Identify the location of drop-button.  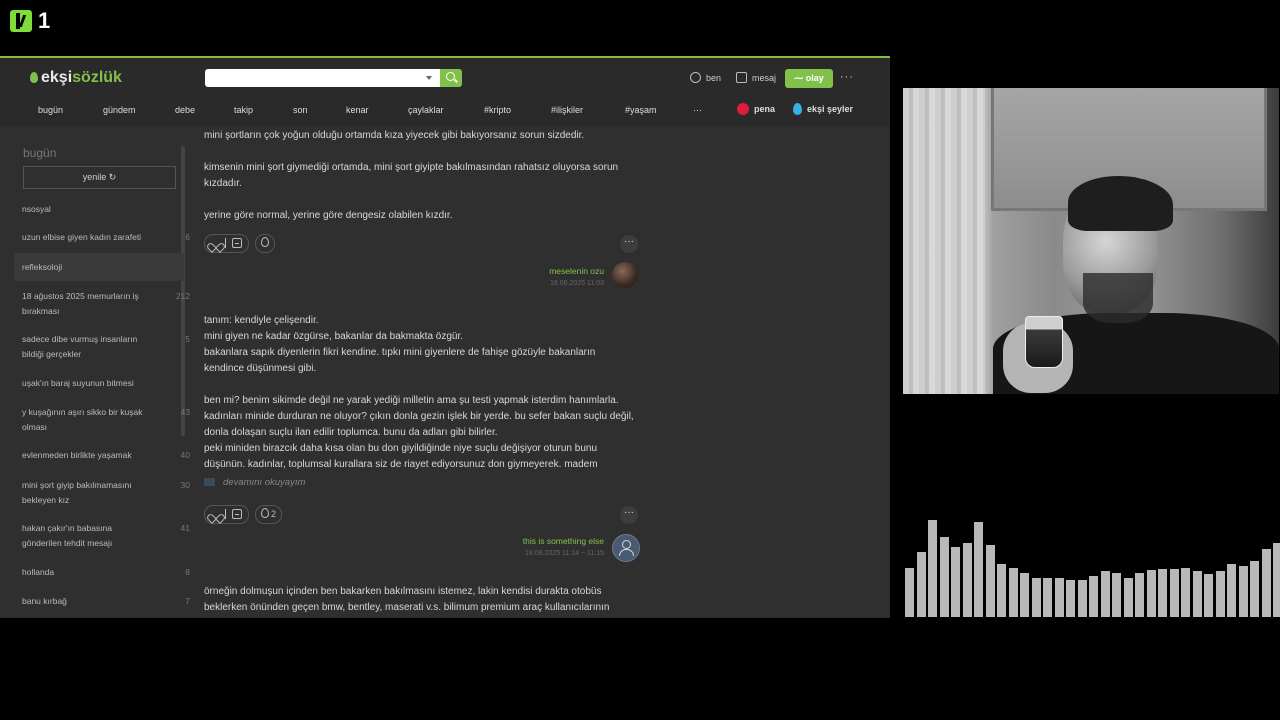
(265, 243).